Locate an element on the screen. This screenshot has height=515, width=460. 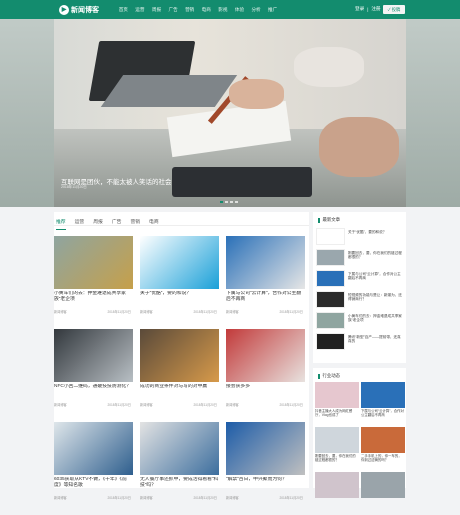
latest-item: 小黄车们的去：押金难退成共享家族“老企项 is located at coordinates (359, 320).